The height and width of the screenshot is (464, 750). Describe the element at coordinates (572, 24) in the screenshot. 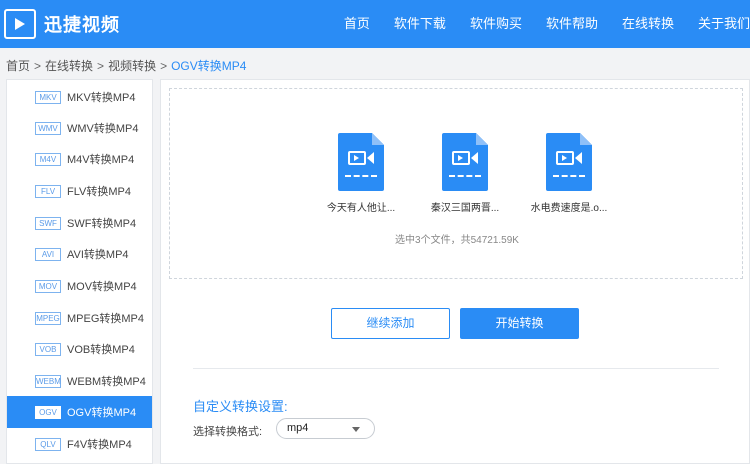

I see `nav-help: 软件帮助` at that location.